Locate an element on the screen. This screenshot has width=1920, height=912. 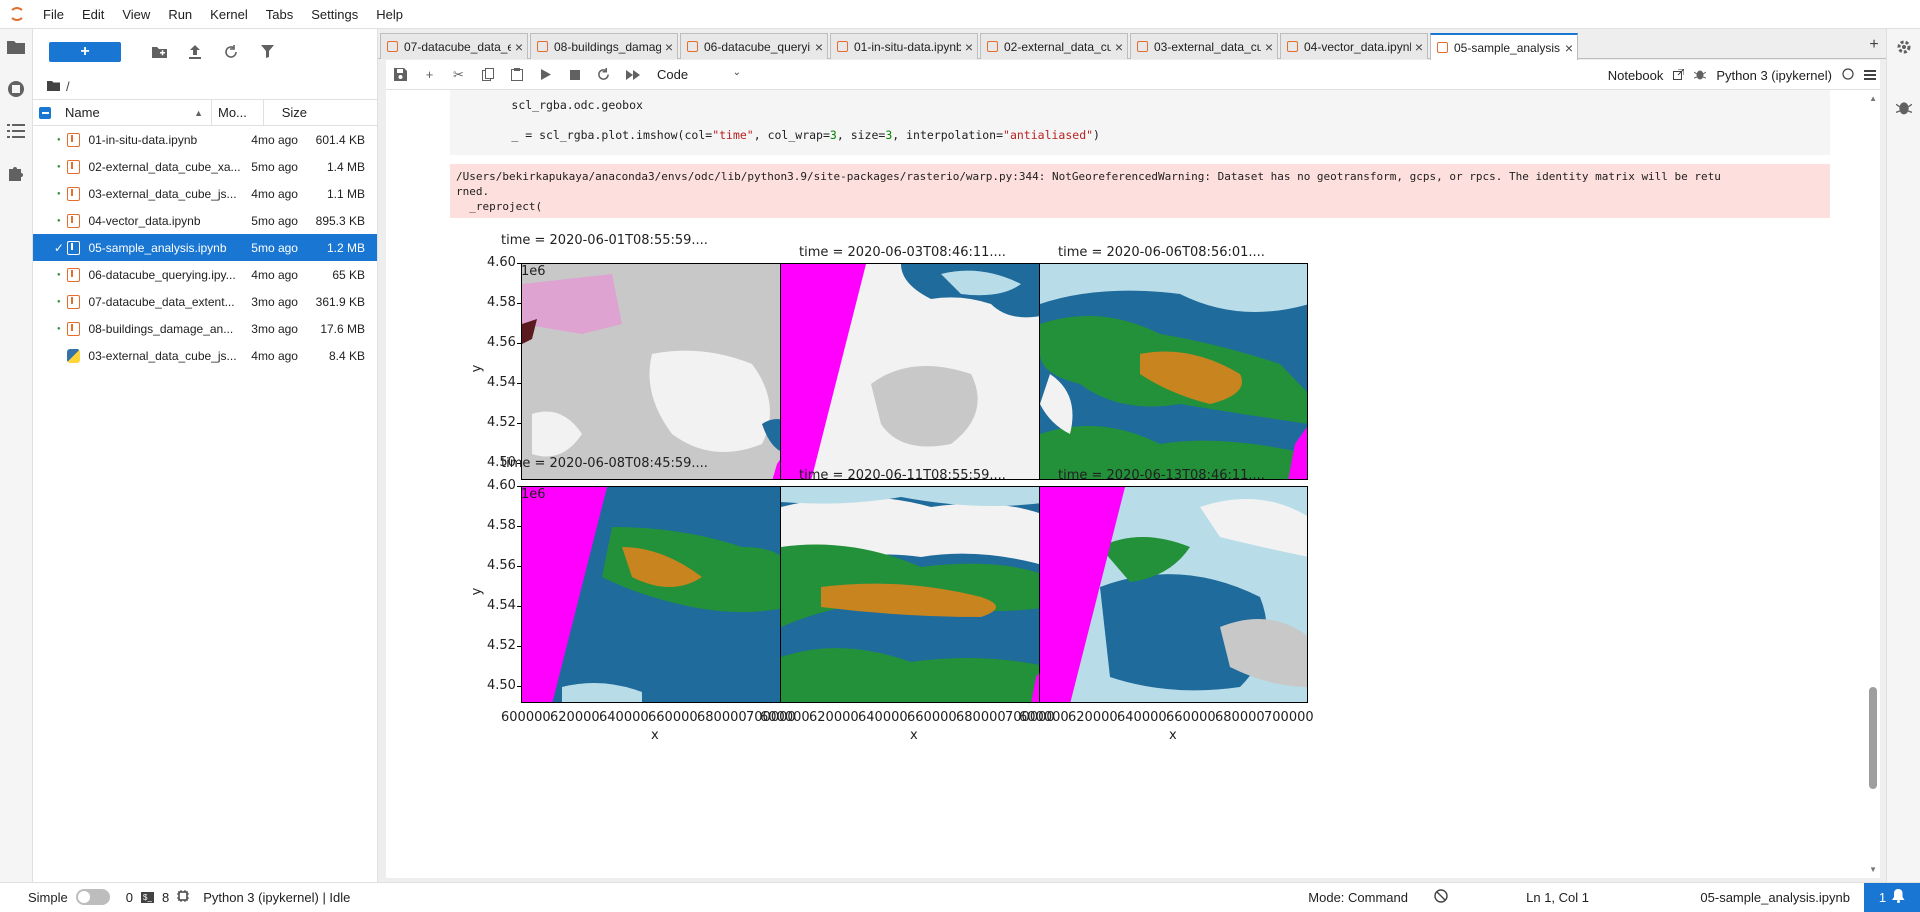
terminal-count: 0 is located at coordinates (129, 897).